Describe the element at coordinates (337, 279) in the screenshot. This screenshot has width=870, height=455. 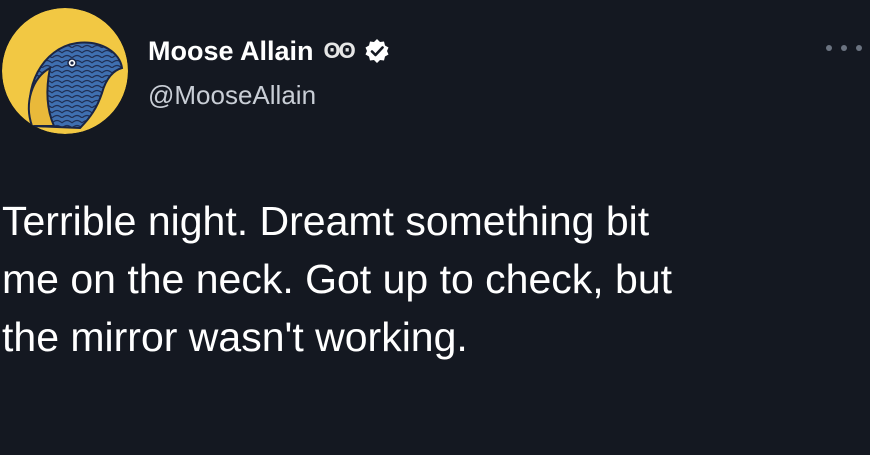
I see `tweet-text-line: me on the neck. Got up to check, but` at that location.